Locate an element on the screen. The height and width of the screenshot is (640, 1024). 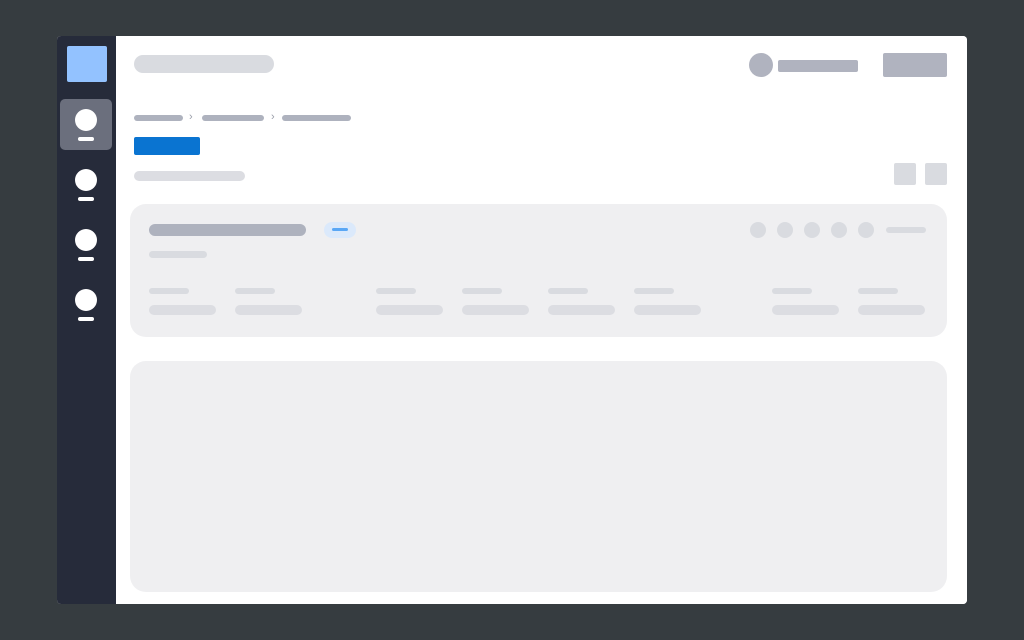
grid-view-icon is located at coordinates (905, 174).